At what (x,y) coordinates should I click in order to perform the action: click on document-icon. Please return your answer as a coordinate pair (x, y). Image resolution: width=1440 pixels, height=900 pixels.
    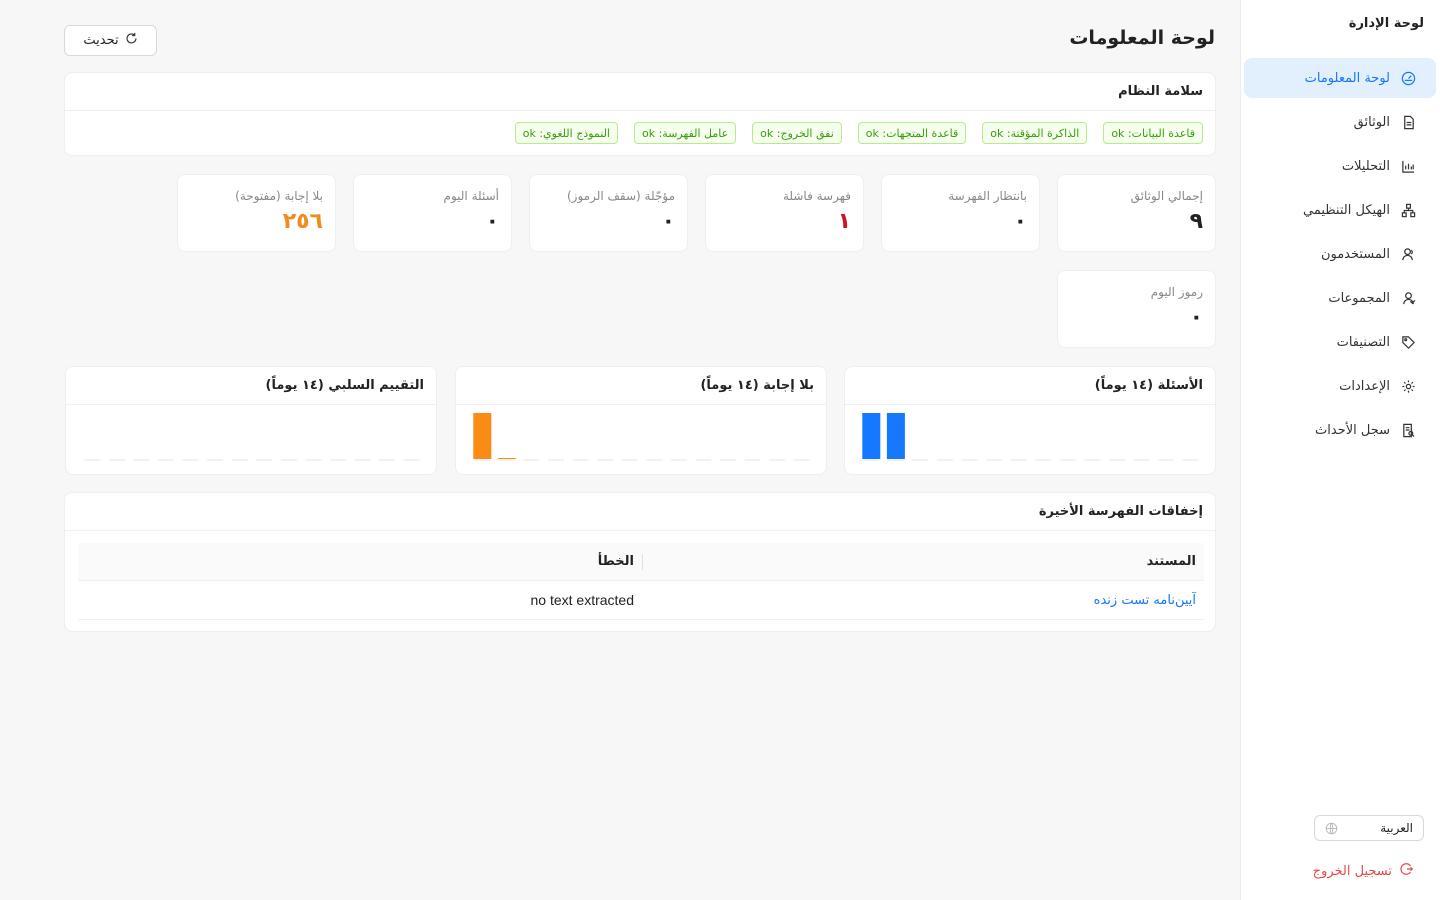
    Looking at the image, I should click on (1408, 122).